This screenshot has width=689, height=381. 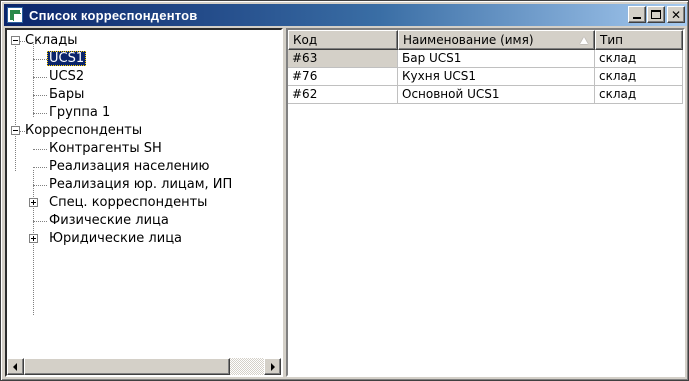 I want to click on tree-item: Реализация юр. лицам, ИП, so click(x=140, y=185).